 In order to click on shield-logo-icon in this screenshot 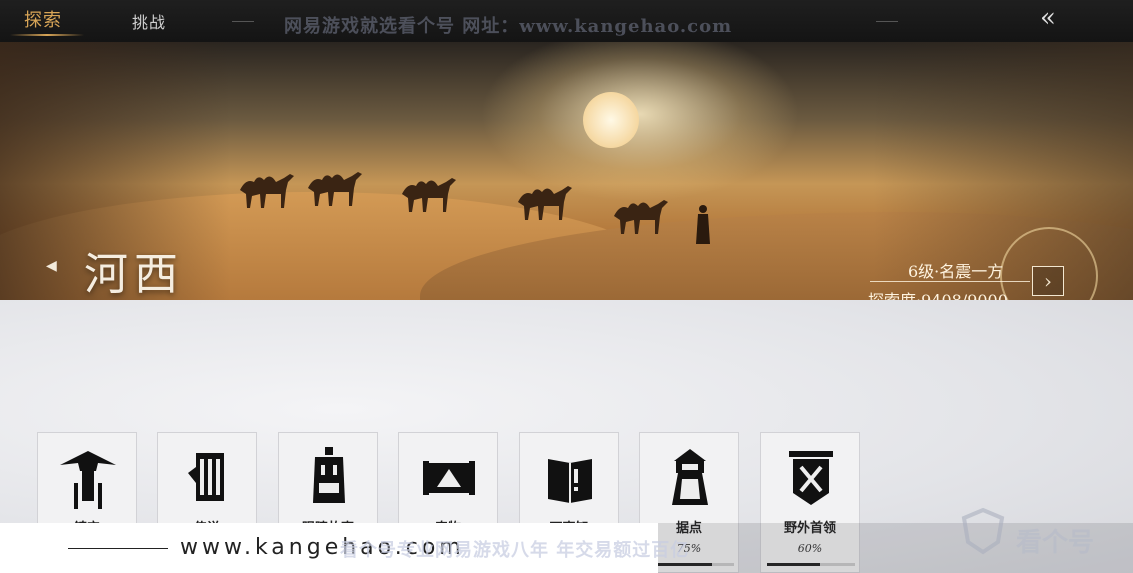, I will do `click(983, 531)`.